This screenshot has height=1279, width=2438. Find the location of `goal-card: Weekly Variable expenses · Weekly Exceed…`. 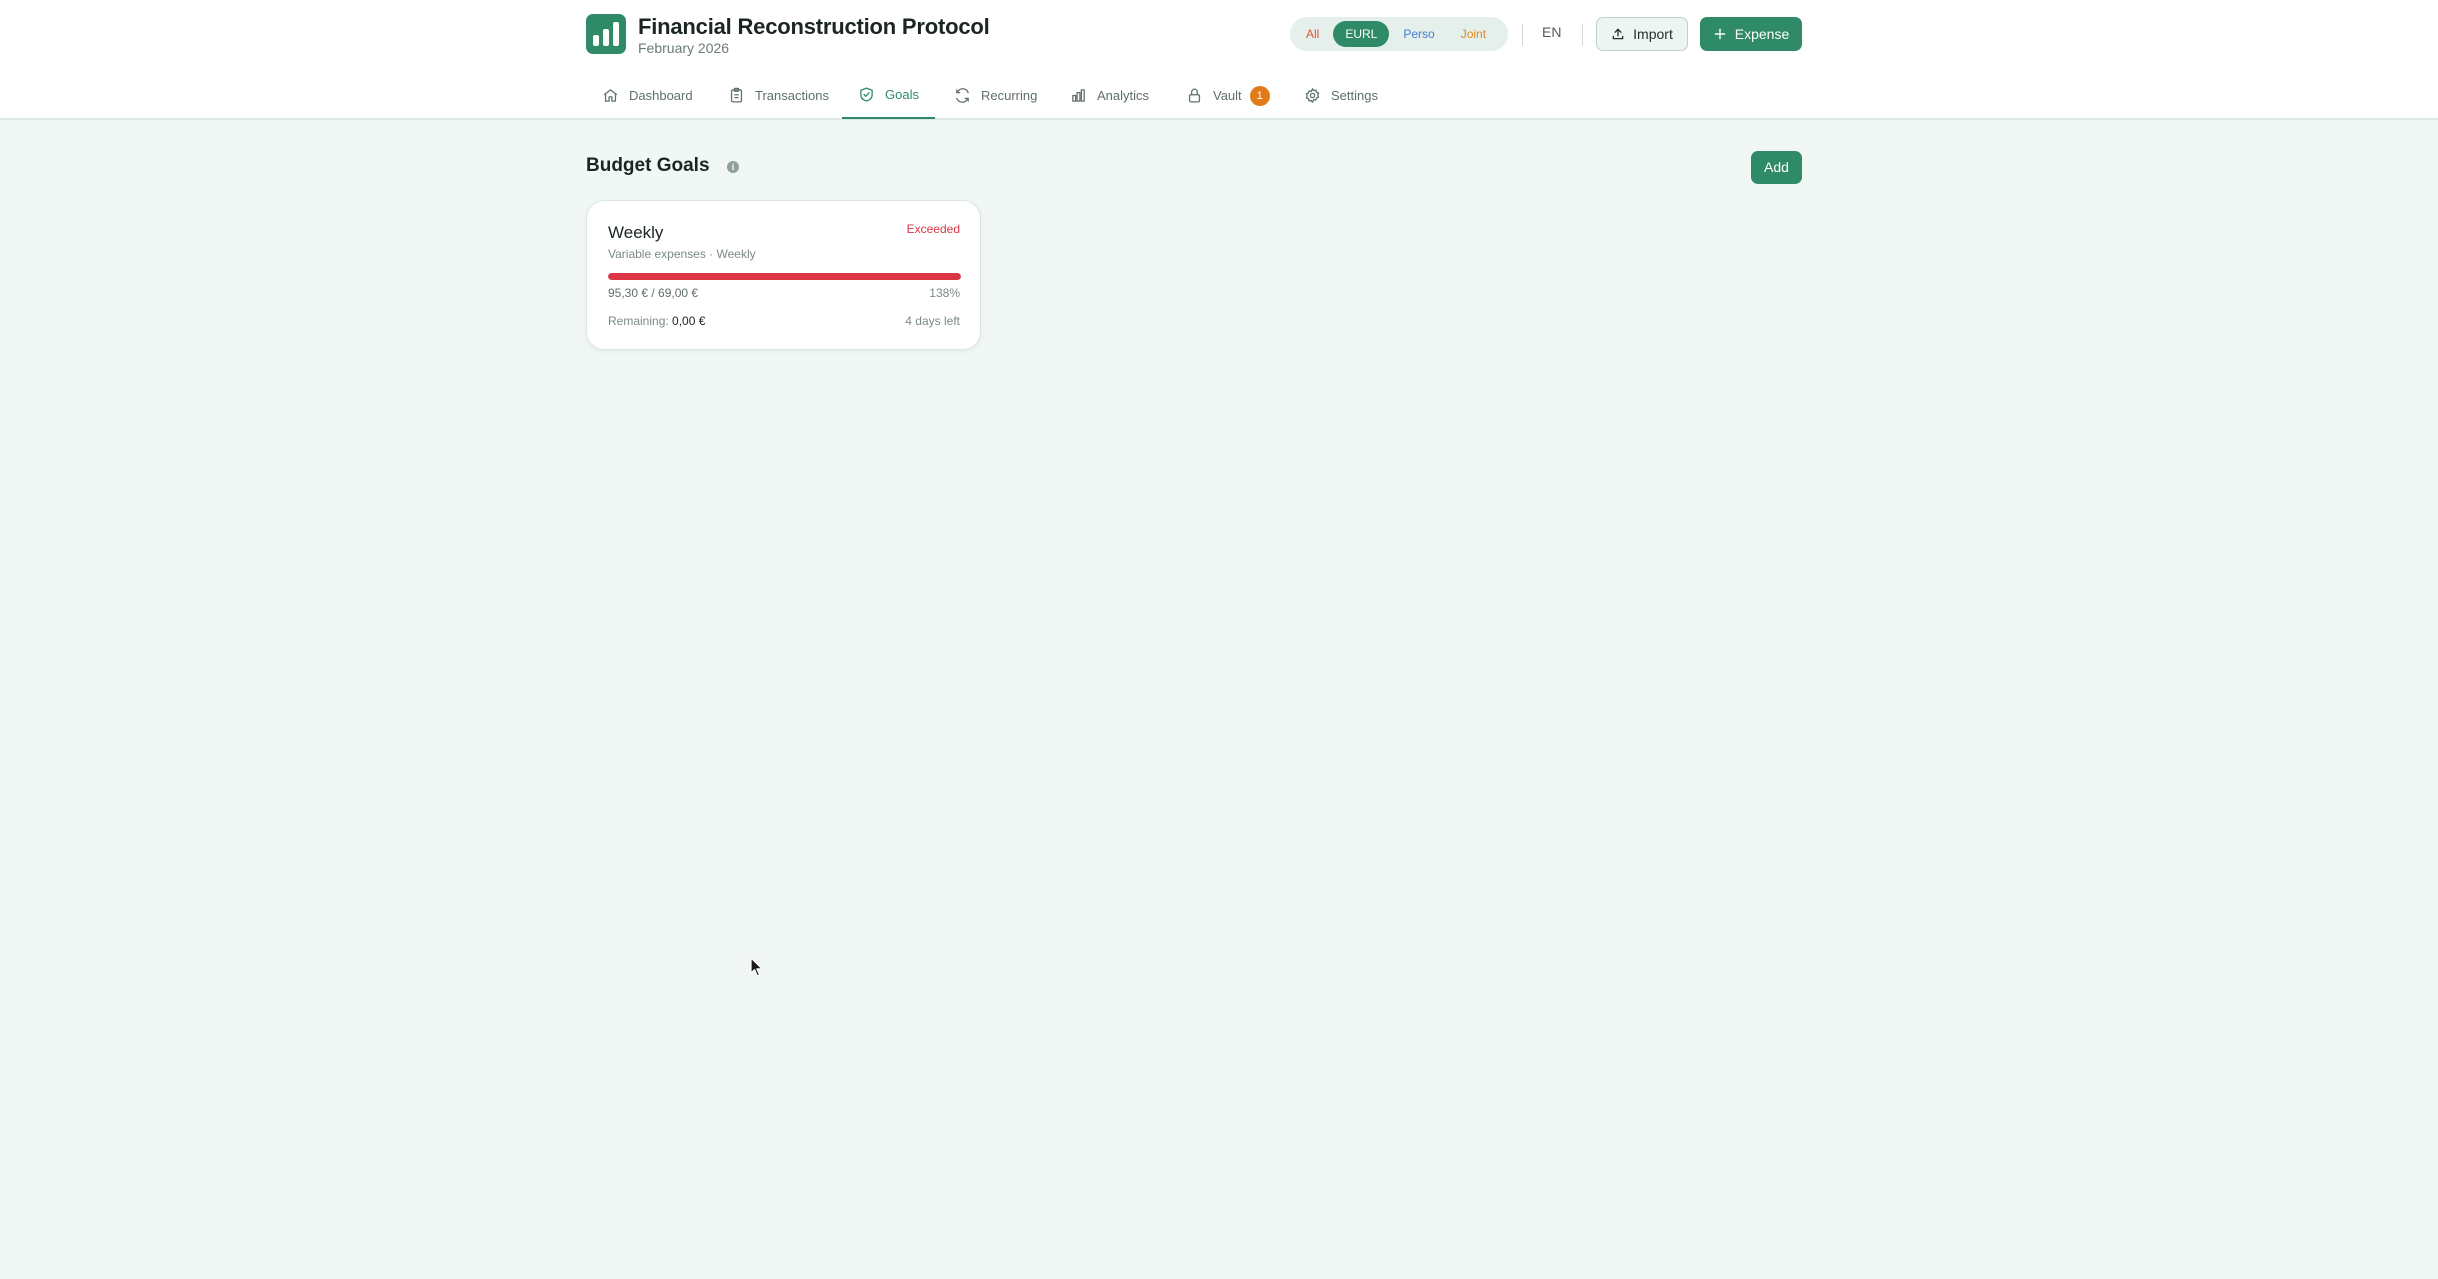

goal-card: Weekly Variable expenses · Weekly Exceed… is located at coordinates (783, 275).